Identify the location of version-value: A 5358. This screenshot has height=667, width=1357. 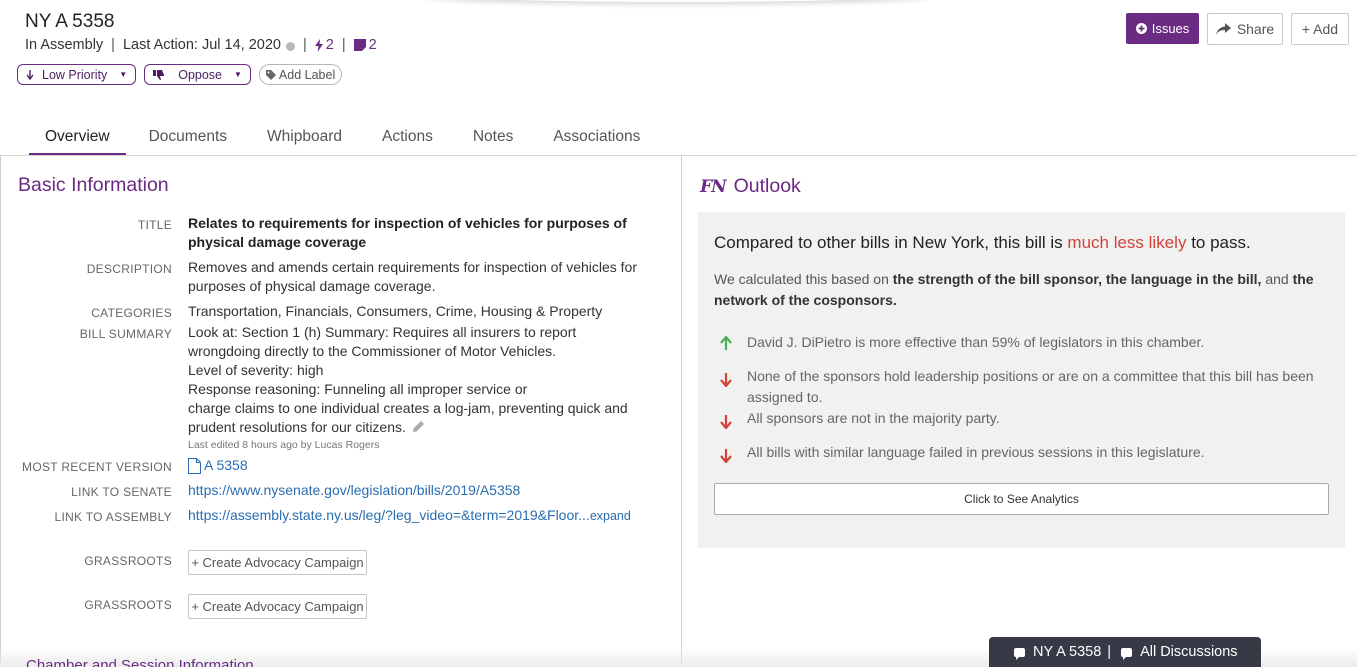
(226, 465).